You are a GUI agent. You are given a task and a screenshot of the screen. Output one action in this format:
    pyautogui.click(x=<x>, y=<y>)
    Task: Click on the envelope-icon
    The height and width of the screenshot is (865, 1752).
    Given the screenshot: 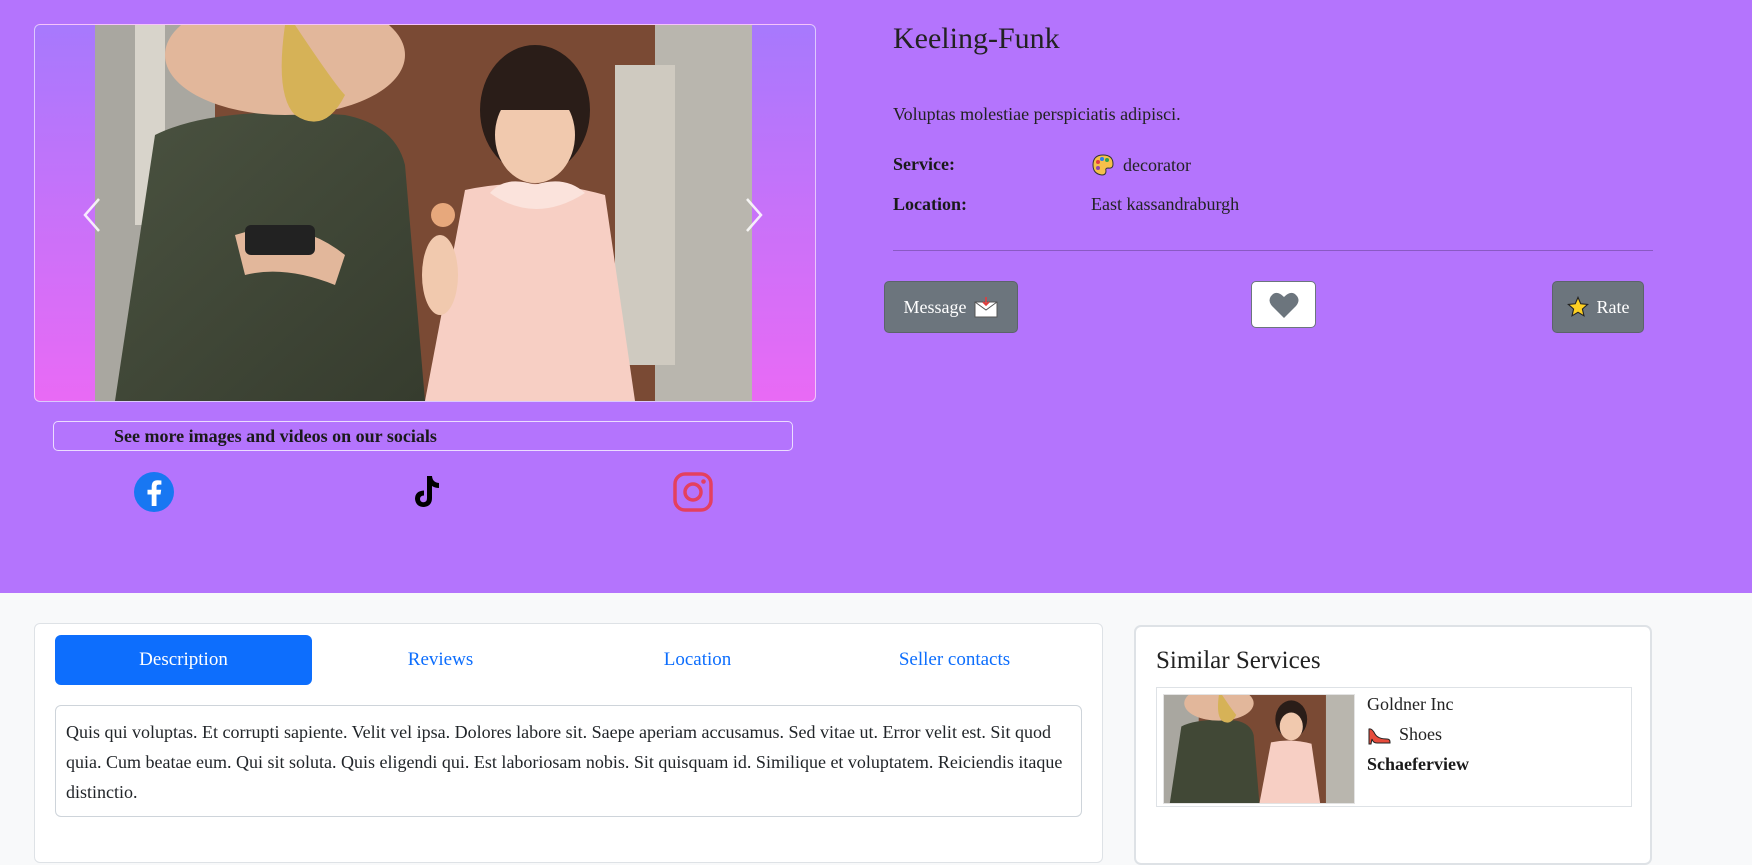 What is the action you would take?
    pyautogui.click(x=986, y=307)
    